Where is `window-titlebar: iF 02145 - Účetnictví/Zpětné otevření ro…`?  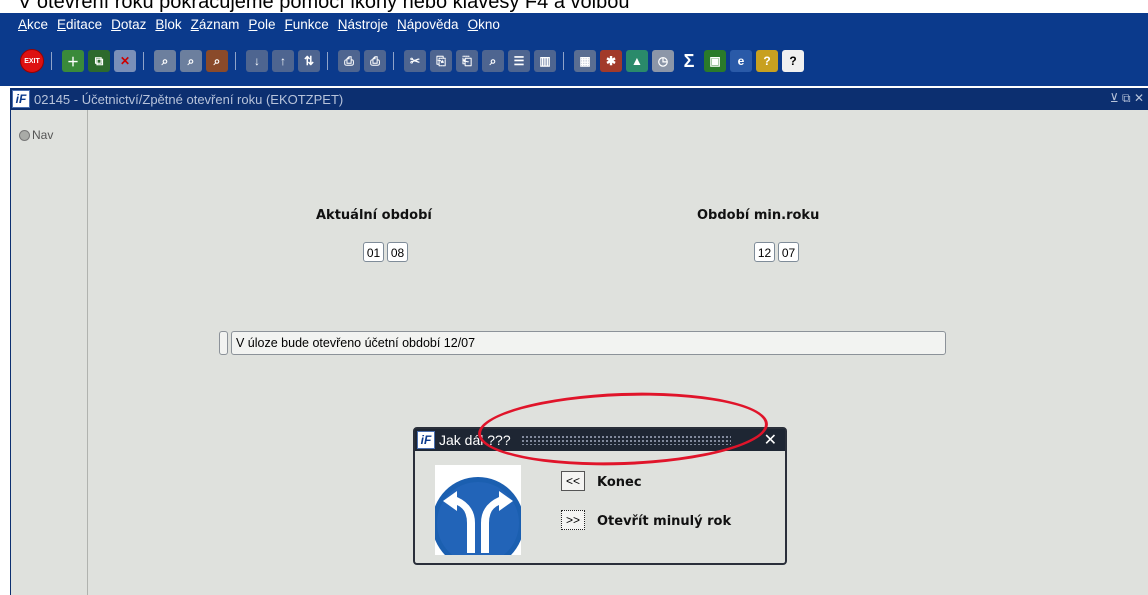
window-titlebar: iF 02145 - Účetnictví/Zpětné otevření ro… is located at coordinates (579, 99).